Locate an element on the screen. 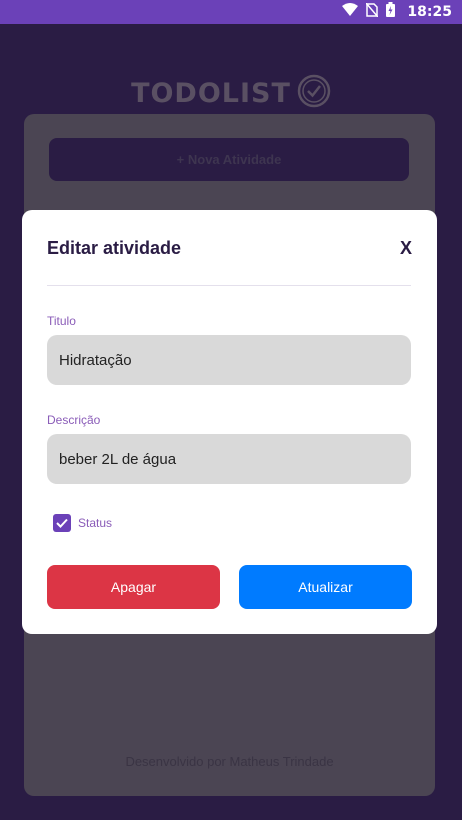 The image size is (462, 820). close-button: X is located at coordinates (406, 248).